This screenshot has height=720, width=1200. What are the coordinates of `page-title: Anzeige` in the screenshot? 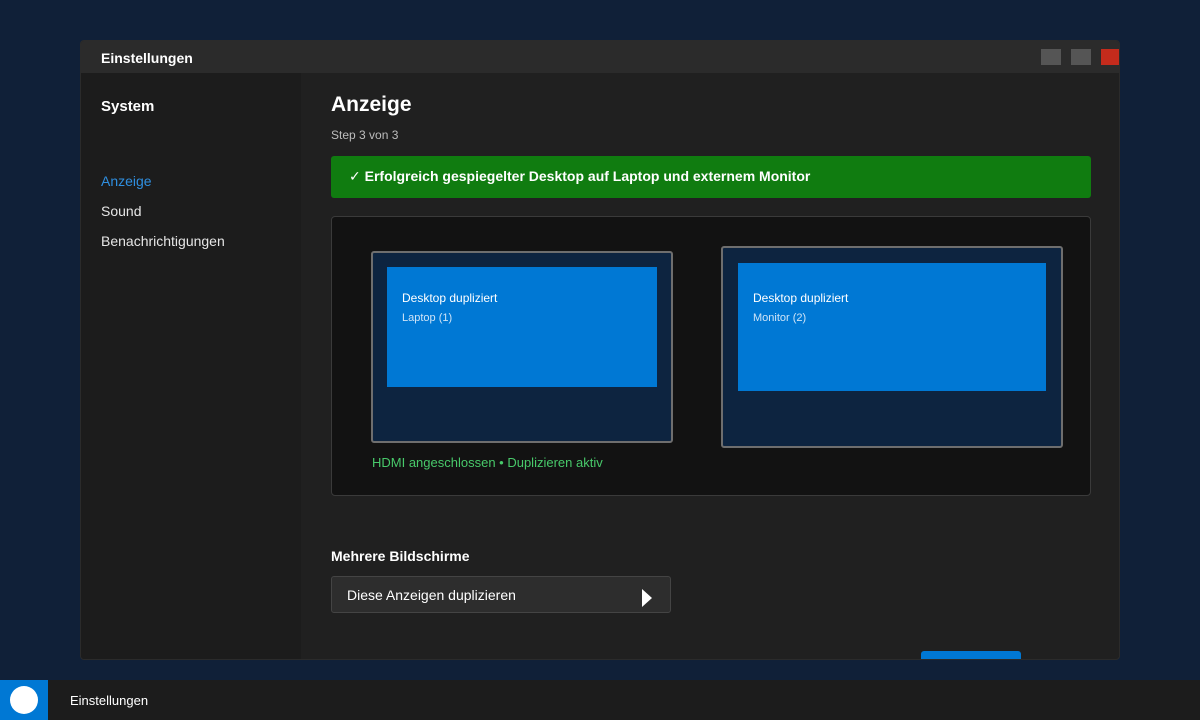 It's located at (371, 104).